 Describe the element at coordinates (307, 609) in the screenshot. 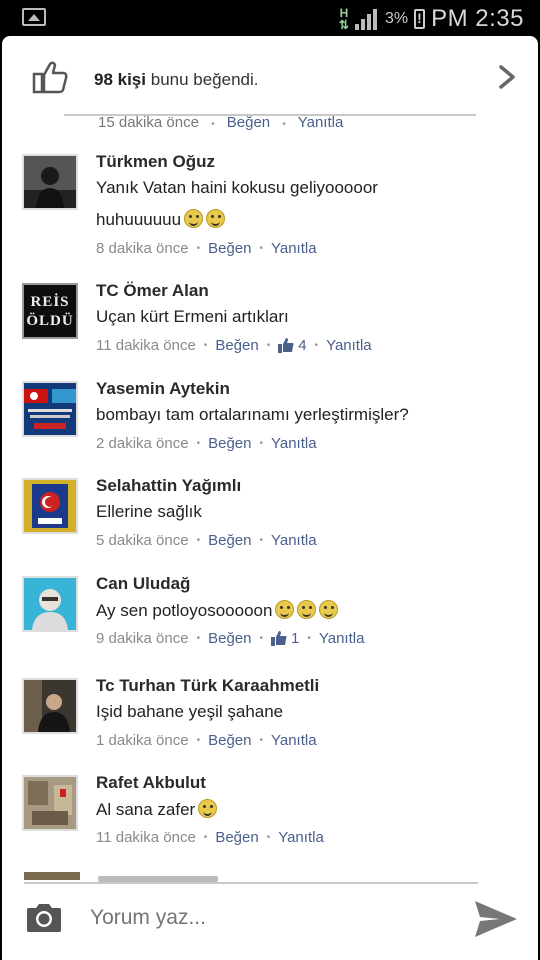

I see `unamused-emoji-icon` at that location.